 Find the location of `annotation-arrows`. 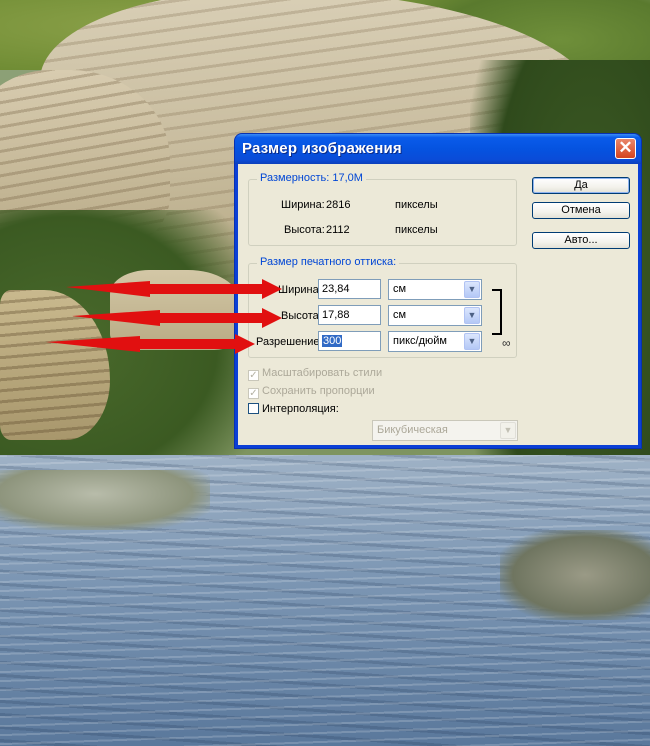

annotation-arrows is located at coordinates (164, 316).